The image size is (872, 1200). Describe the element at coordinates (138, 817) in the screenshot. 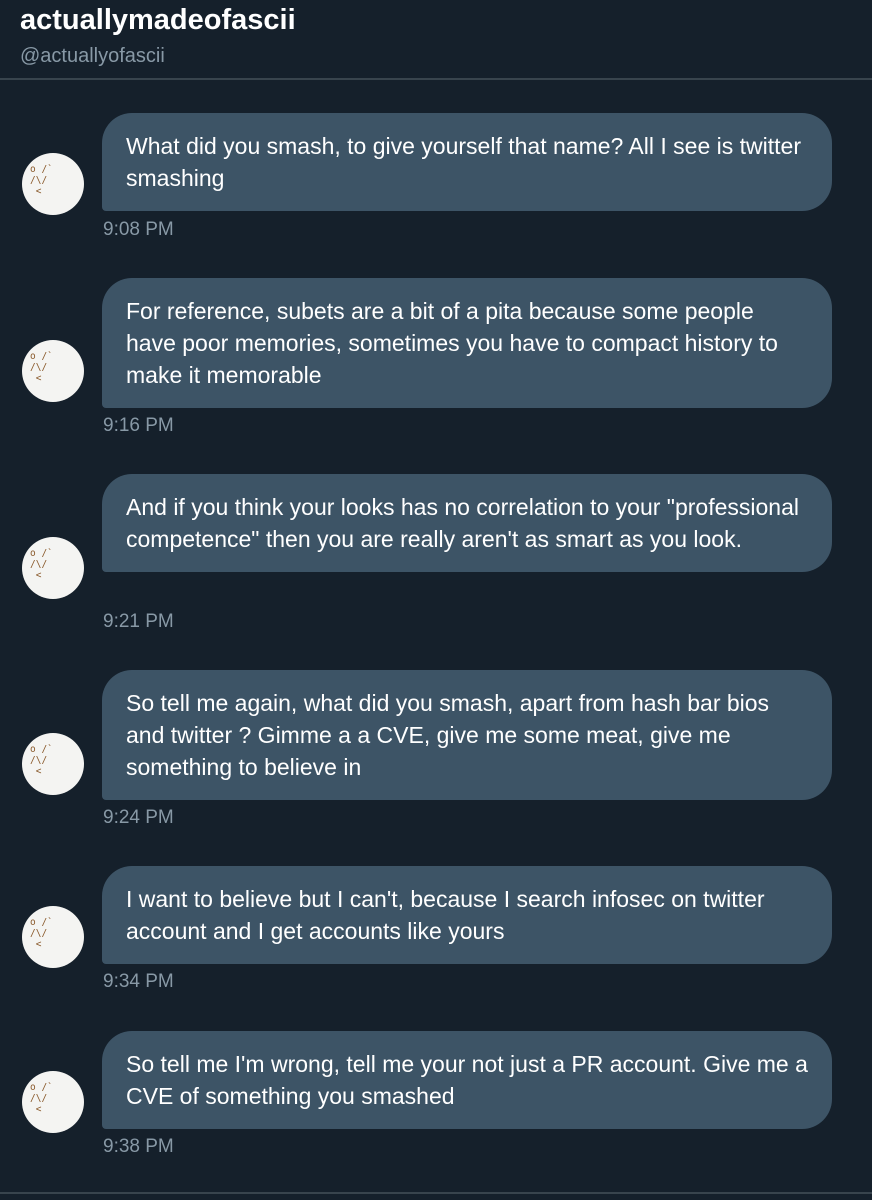

I see `message-timestamp: 9:24 PM` at that location.